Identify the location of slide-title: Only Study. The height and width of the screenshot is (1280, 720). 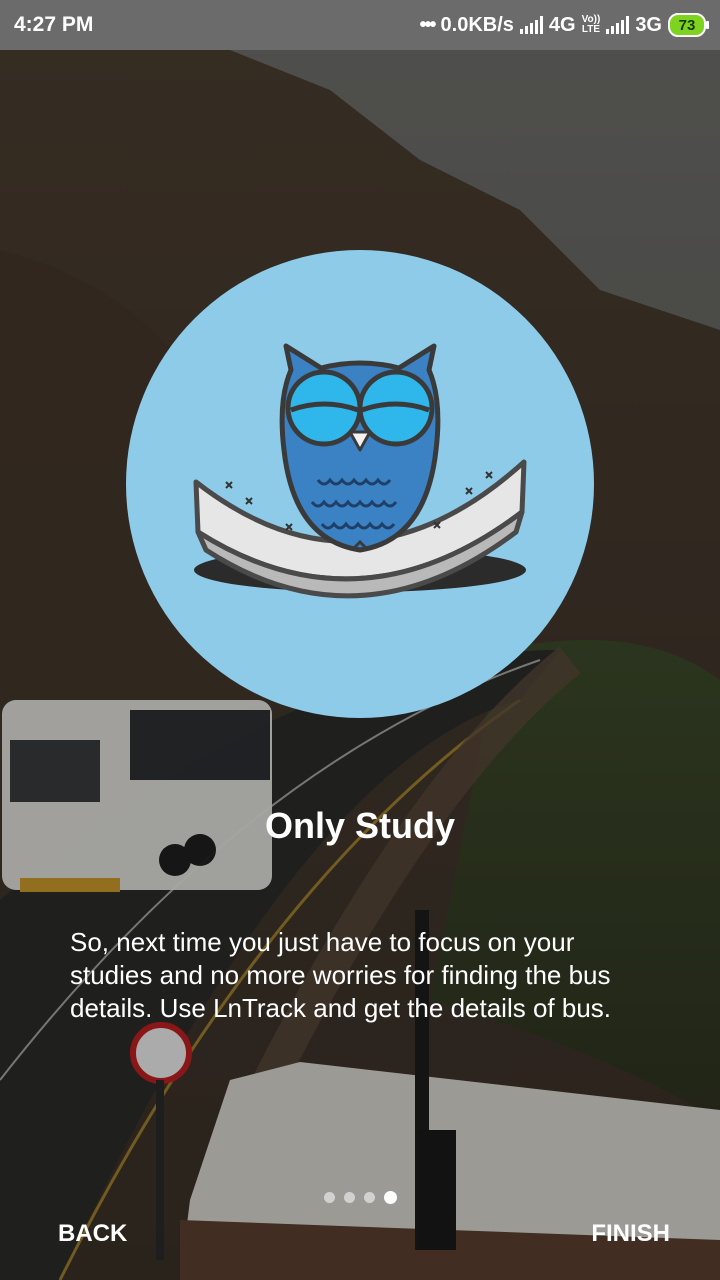
(360, 825).